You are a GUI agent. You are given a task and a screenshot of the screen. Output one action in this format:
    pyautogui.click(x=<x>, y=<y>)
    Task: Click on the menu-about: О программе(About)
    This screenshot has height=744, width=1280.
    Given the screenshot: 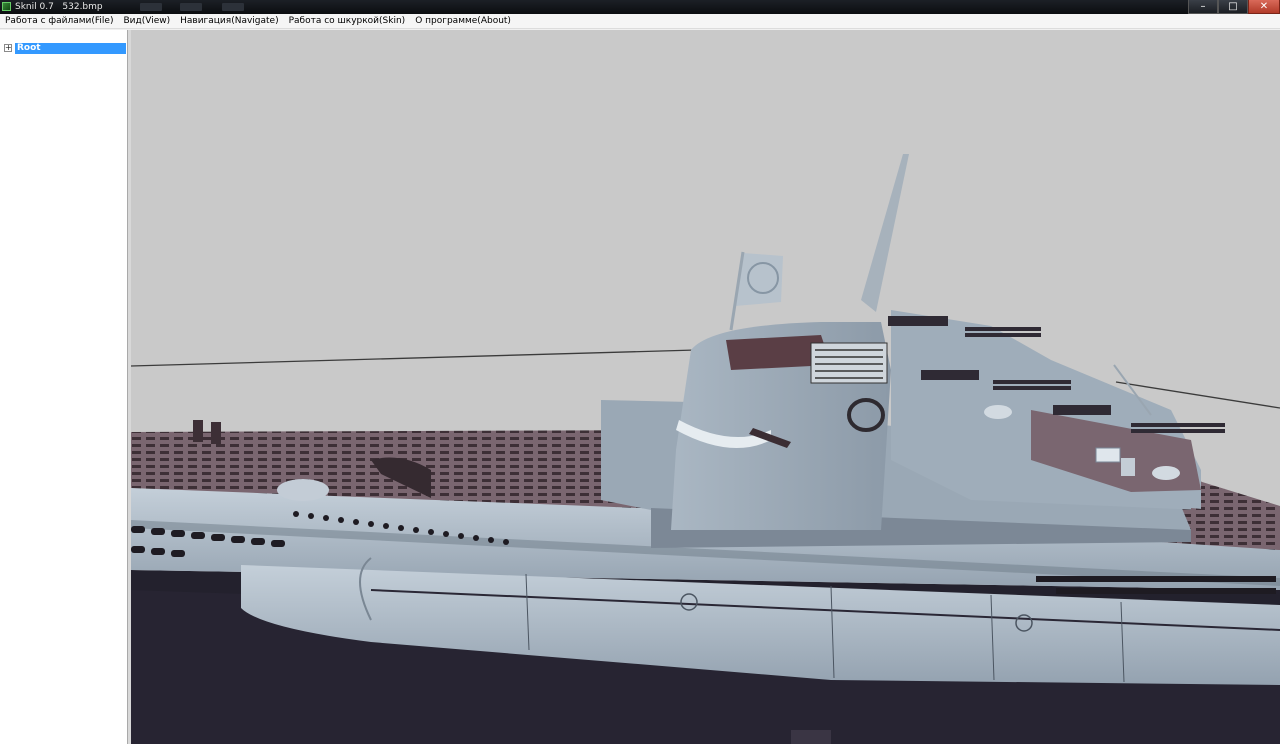 What is the action you would take?
    pyautogui.click(x=463, y=21)
    